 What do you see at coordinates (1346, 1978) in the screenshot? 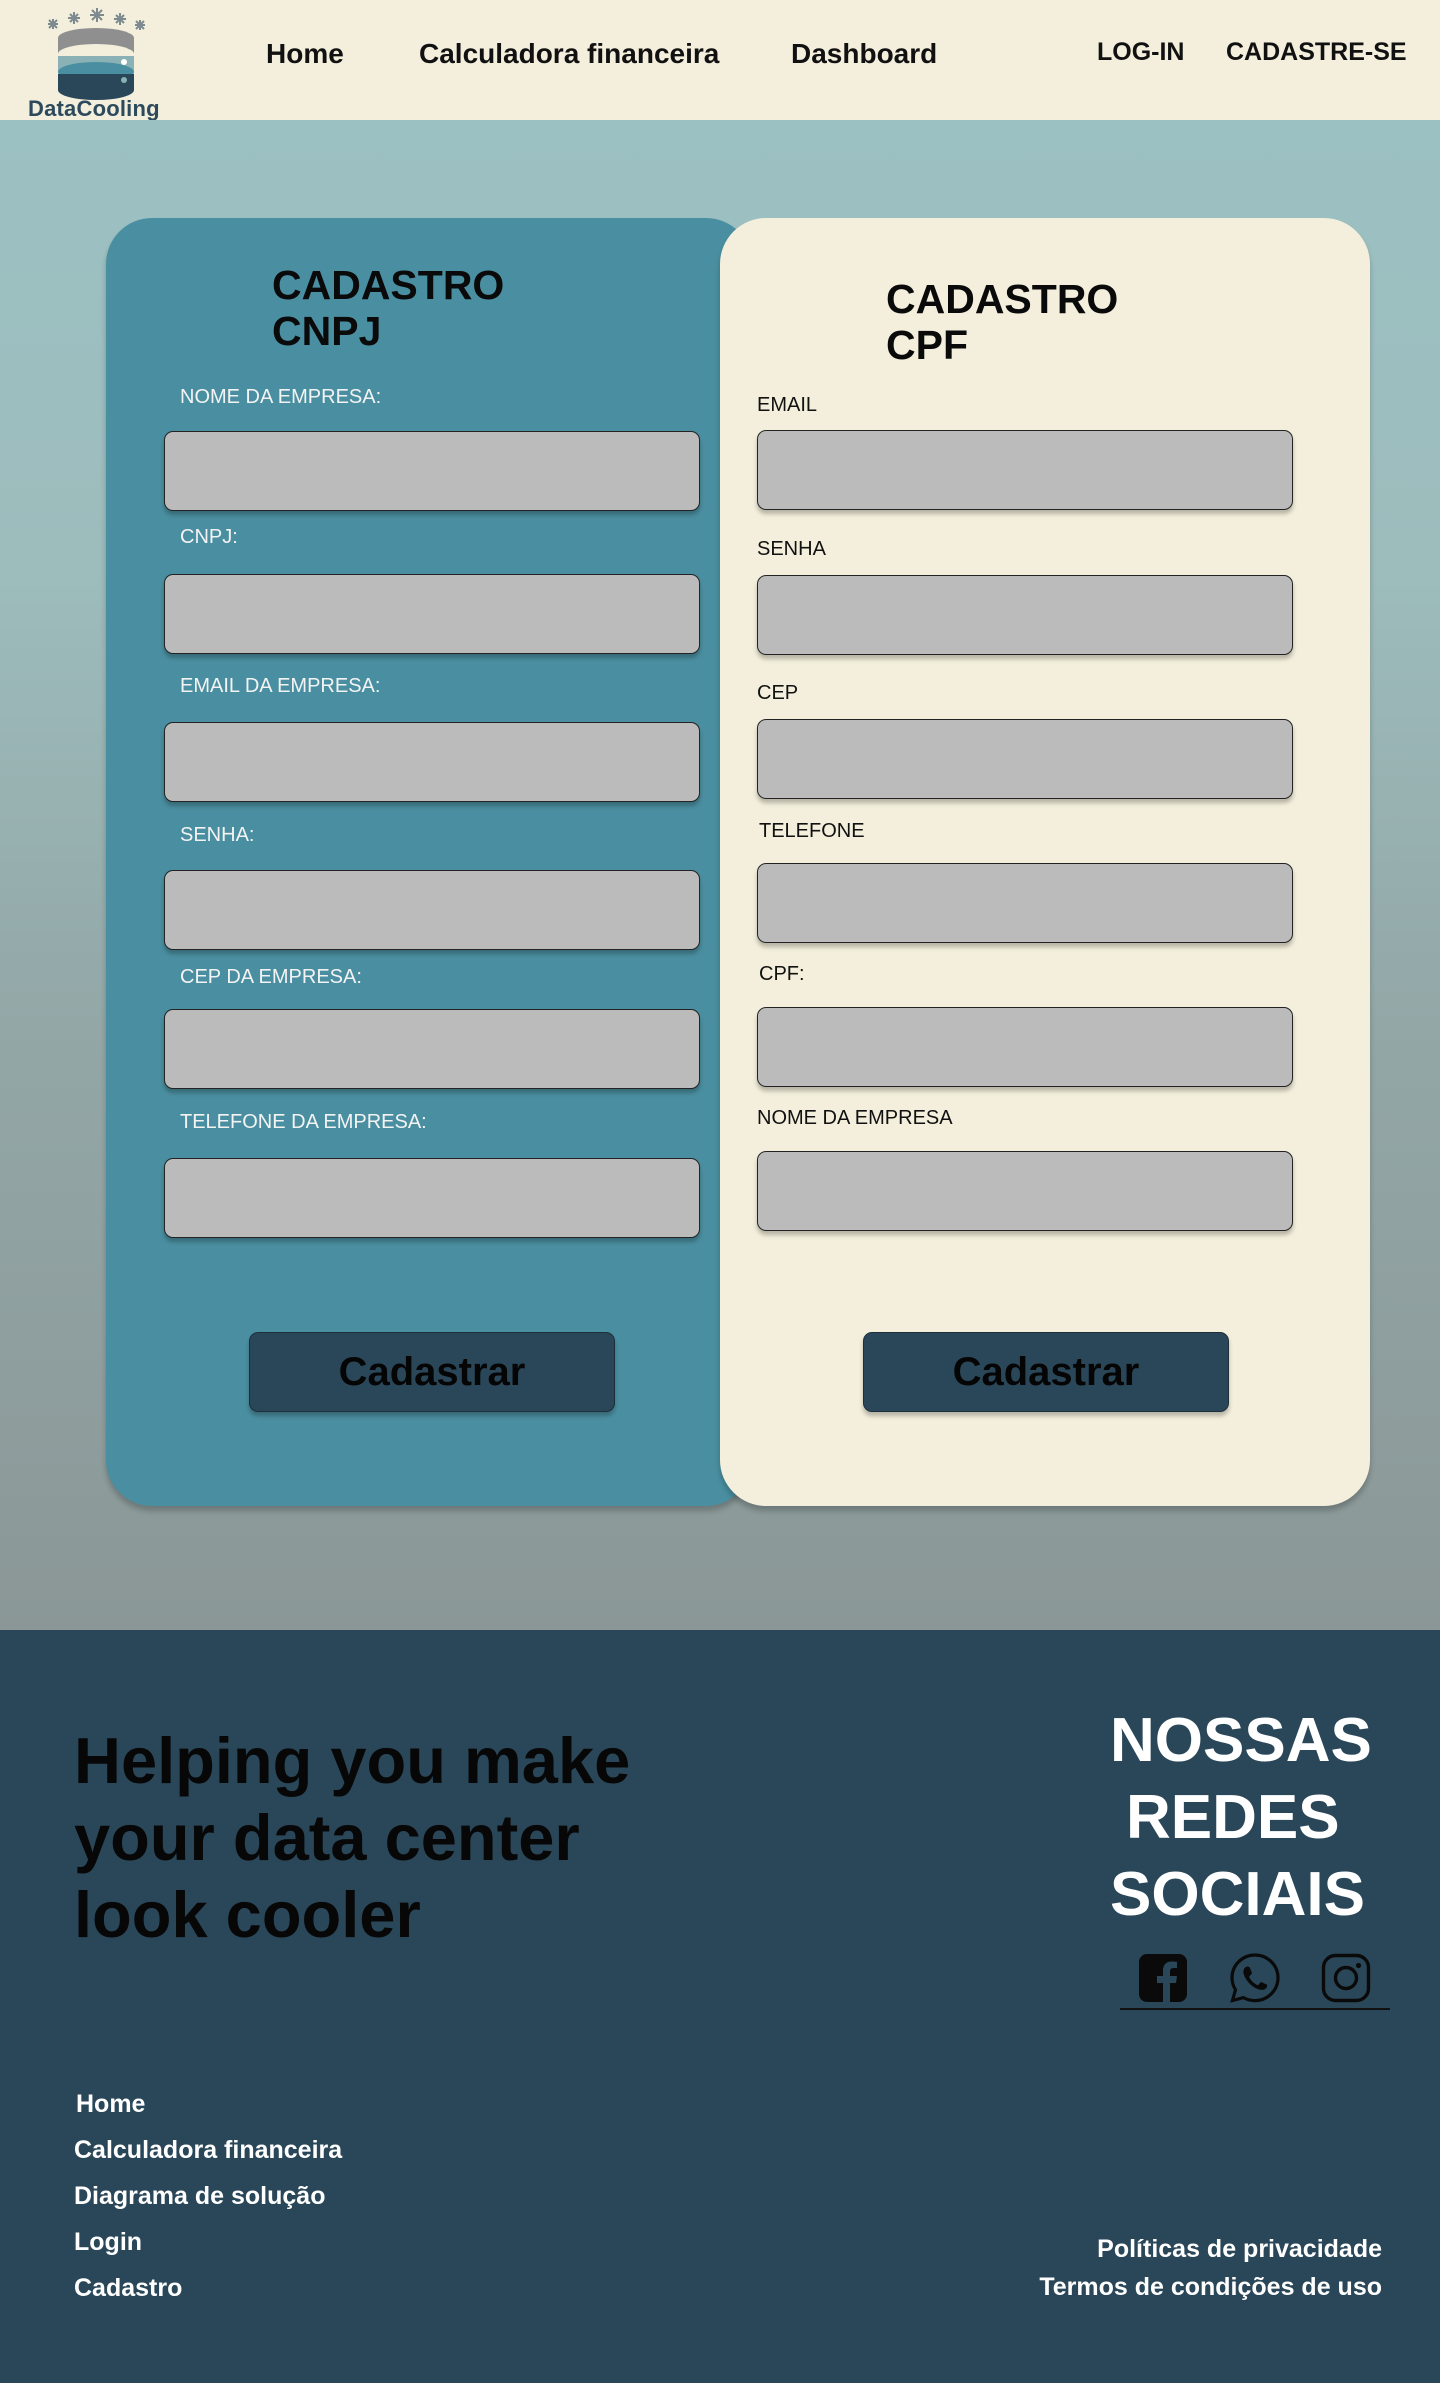
I see `instagram-icon` at bounding box center [1346, 1978].